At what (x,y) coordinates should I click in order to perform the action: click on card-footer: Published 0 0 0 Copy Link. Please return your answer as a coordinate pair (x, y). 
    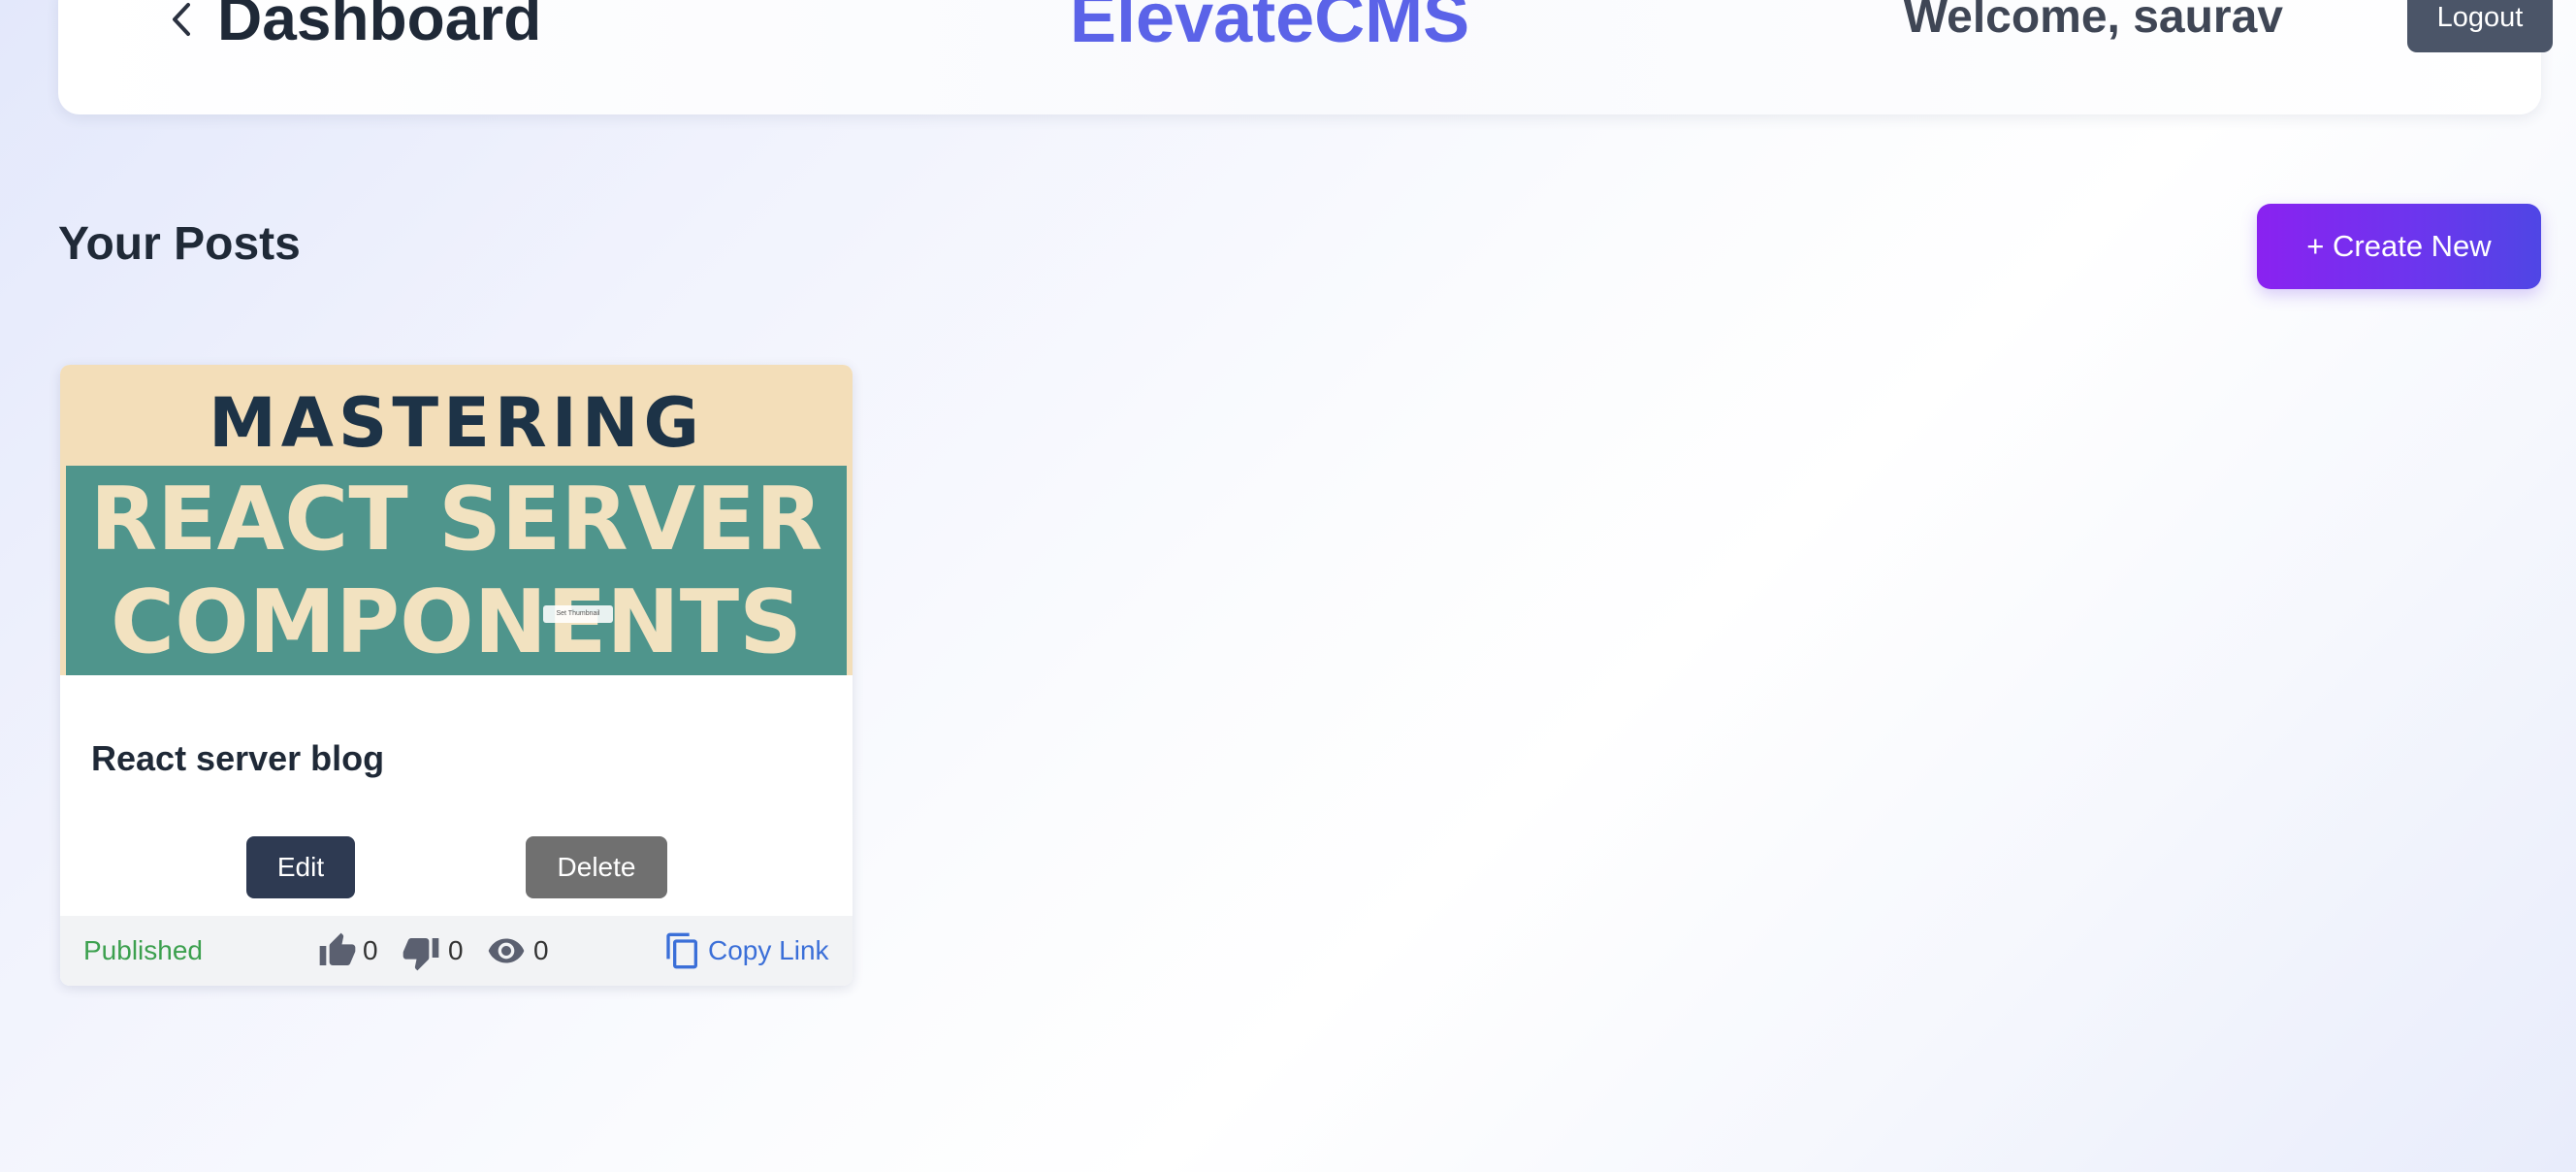
    Looking at the image, I should click on (456, 951).